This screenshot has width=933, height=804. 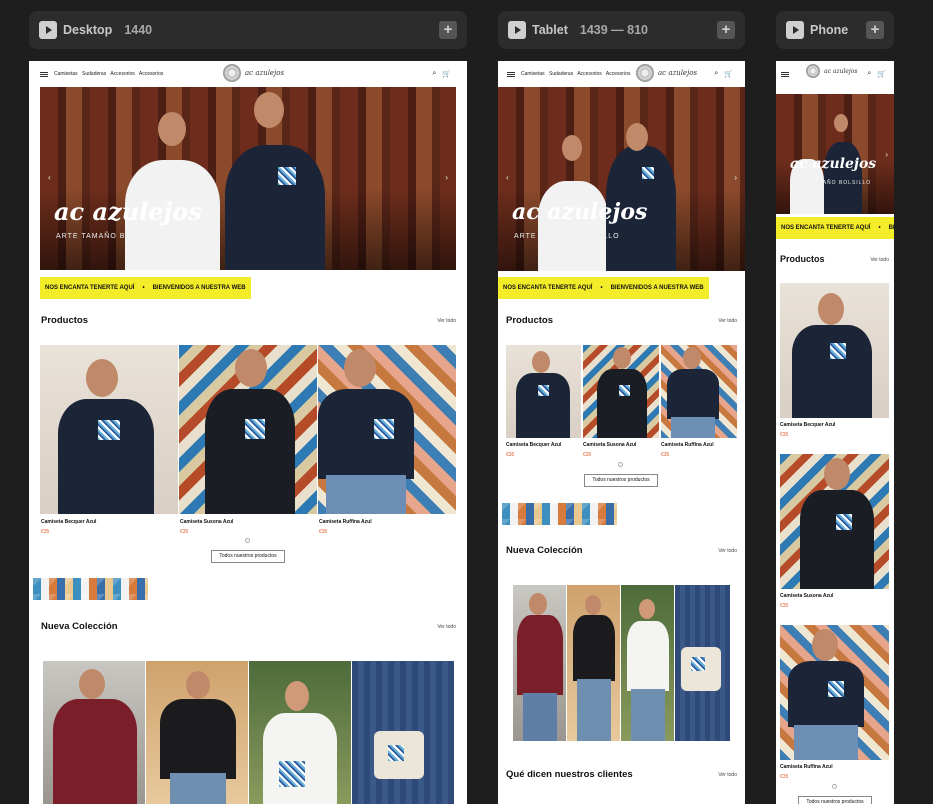 I want to click on frame-name: Phone, so click(x=829, y=30).